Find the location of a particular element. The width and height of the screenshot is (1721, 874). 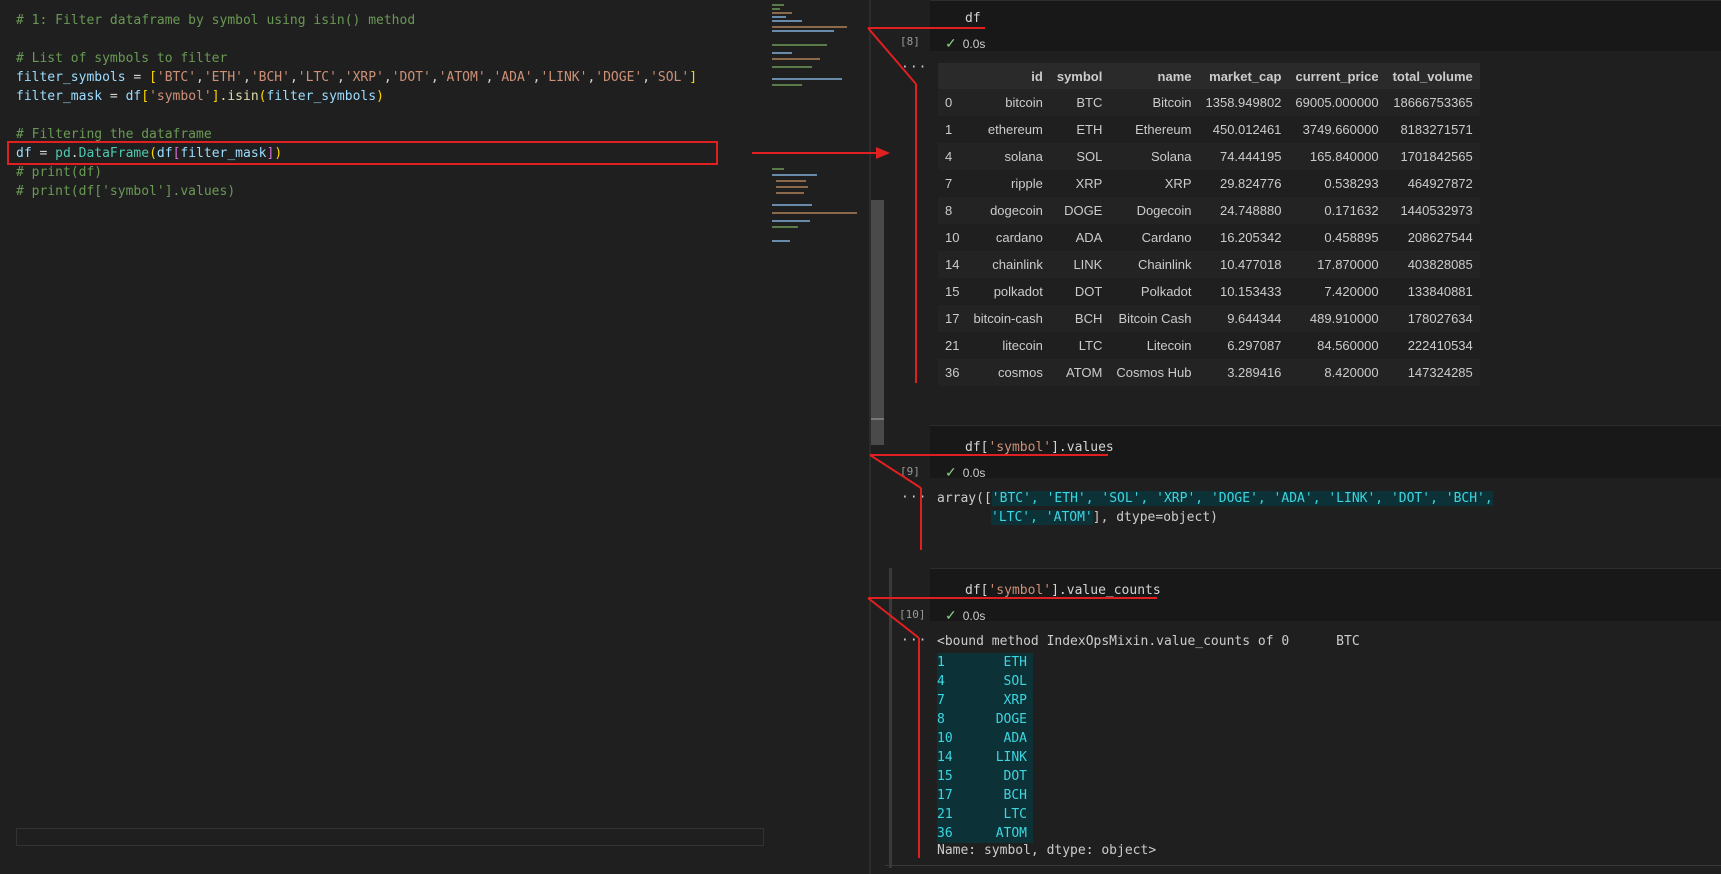

table-cell: 18666753365 is located at coordinates (1432, 102).